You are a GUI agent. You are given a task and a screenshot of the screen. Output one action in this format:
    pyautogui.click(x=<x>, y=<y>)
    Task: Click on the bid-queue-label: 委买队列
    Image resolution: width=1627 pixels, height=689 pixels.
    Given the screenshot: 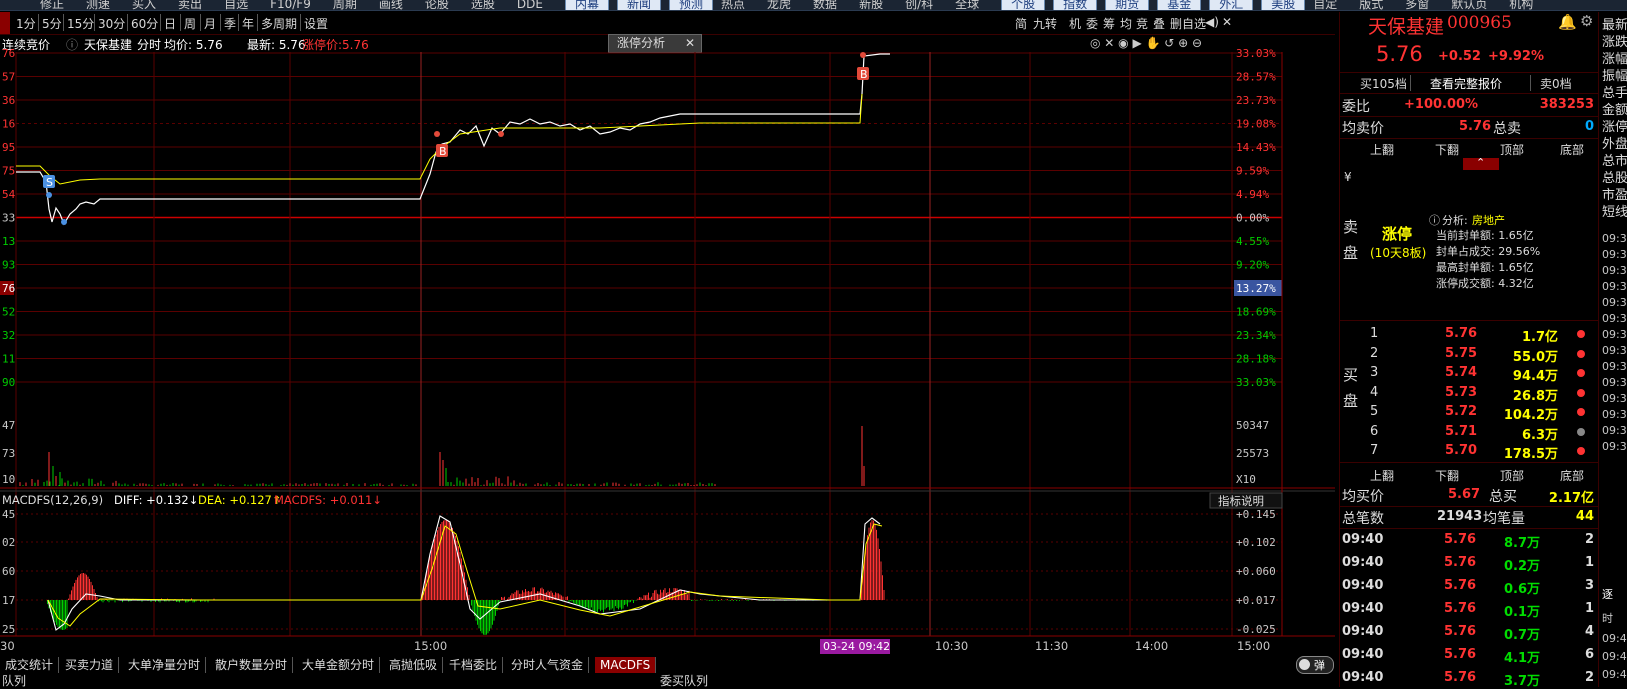 What is the action you would take?
    pyautogui.click(x=684, y=680)
    